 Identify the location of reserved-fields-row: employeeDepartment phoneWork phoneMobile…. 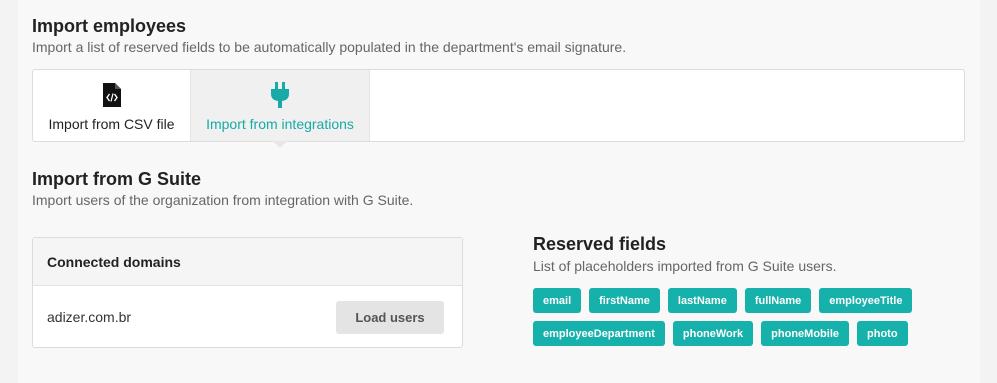
(743, 333).